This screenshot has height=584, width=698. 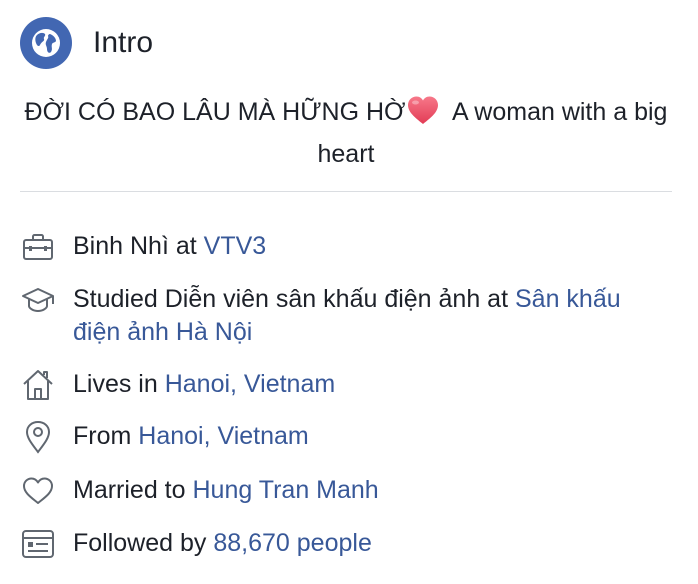 I want to click on from-row: From Hanoi, Vietnam, so click(x=350, y=437).